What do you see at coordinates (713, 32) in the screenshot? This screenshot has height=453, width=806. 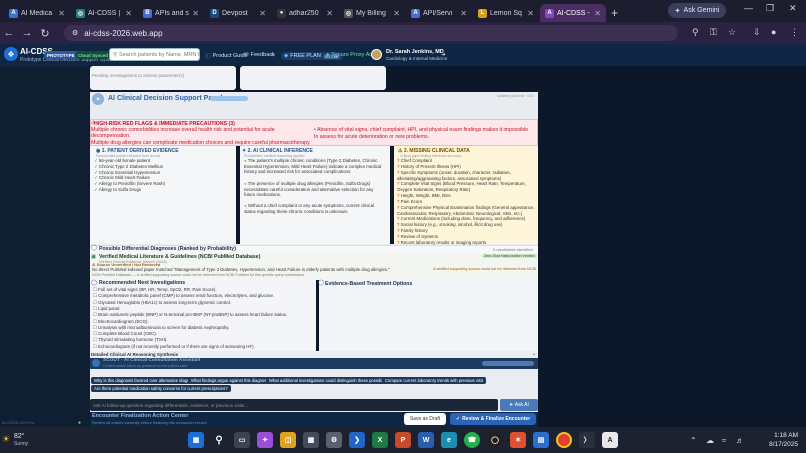 I see `password-key-icon: ⚿` at bounding box center [713, 32].